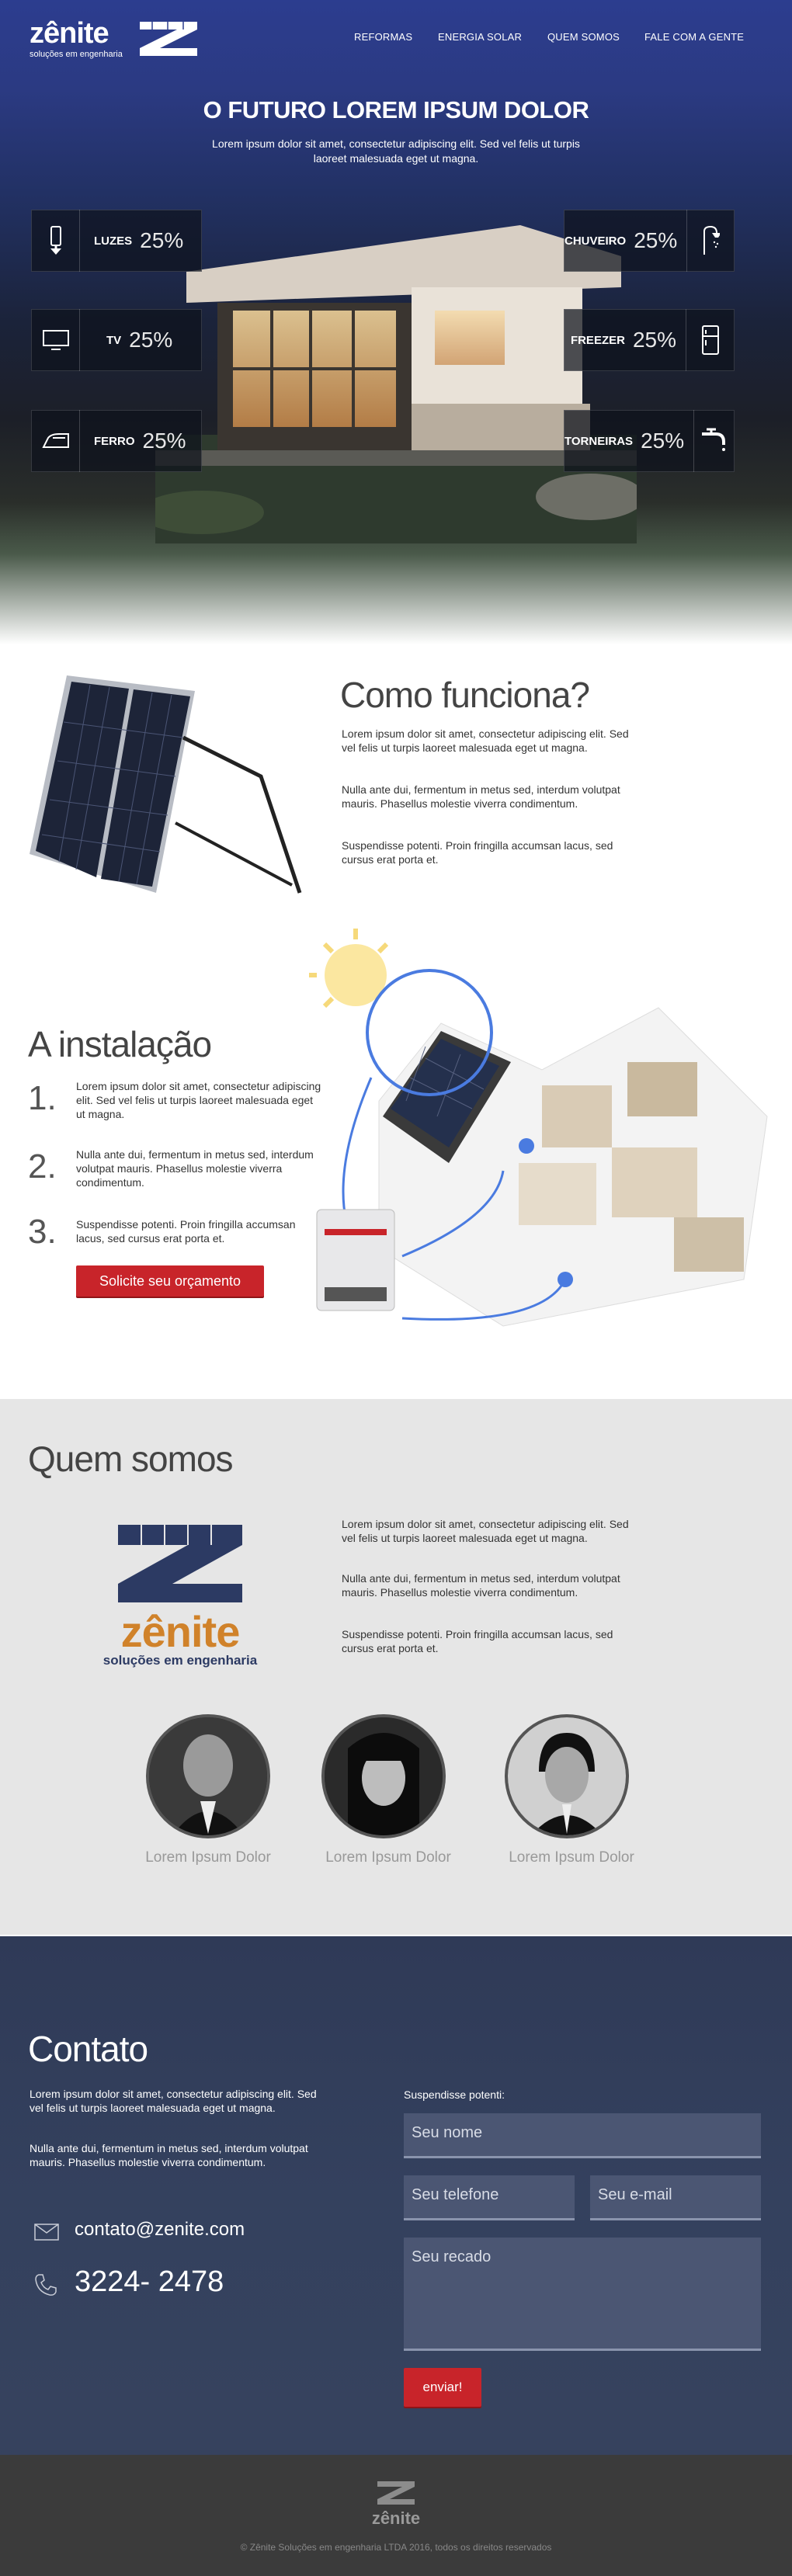  I want to click on shower-icon, so click(710, 241).